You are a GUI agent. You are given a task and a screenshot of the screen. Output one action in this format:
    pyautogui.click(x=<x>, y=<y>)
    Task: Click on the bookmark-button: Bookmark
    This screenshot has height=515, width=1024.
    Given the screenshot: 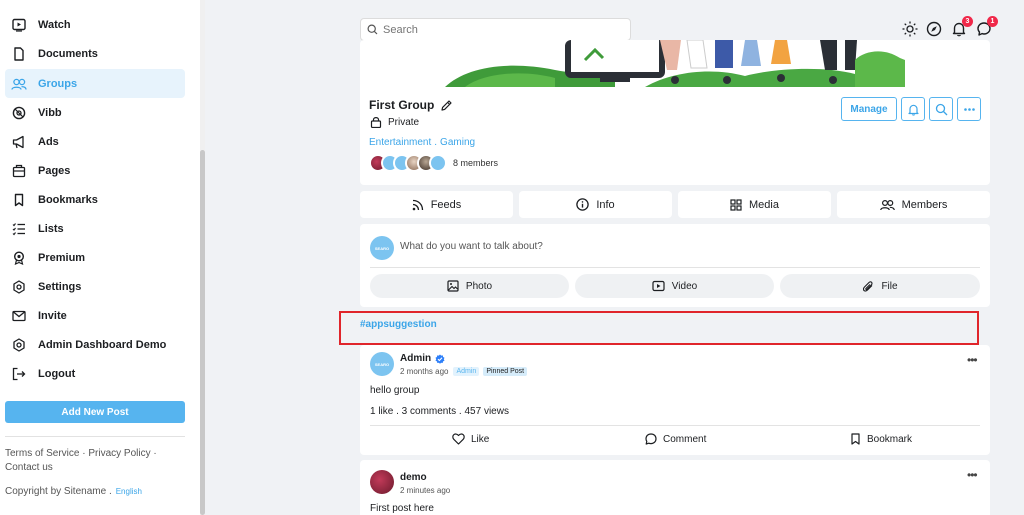 What is the action you would take?
    pyautogui.click(x=881, y=439)
    